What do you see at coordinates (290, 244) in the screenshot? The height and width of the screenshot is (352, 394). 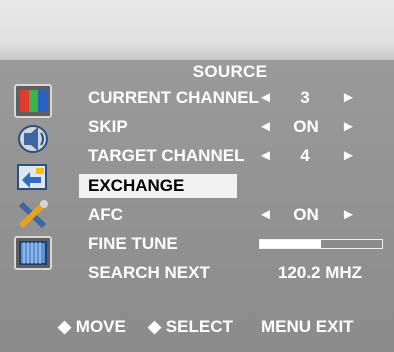 I see `fine-tune-fill` at bounding box center [290, 244].